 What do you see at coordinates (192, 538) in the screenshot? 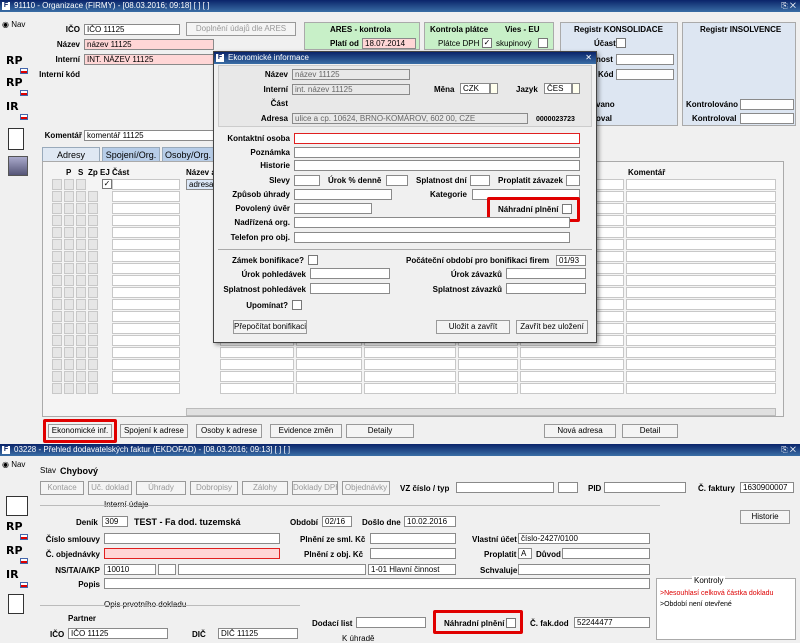
I see `cislo-smlouvy-field` at bounding box center [192, 538].